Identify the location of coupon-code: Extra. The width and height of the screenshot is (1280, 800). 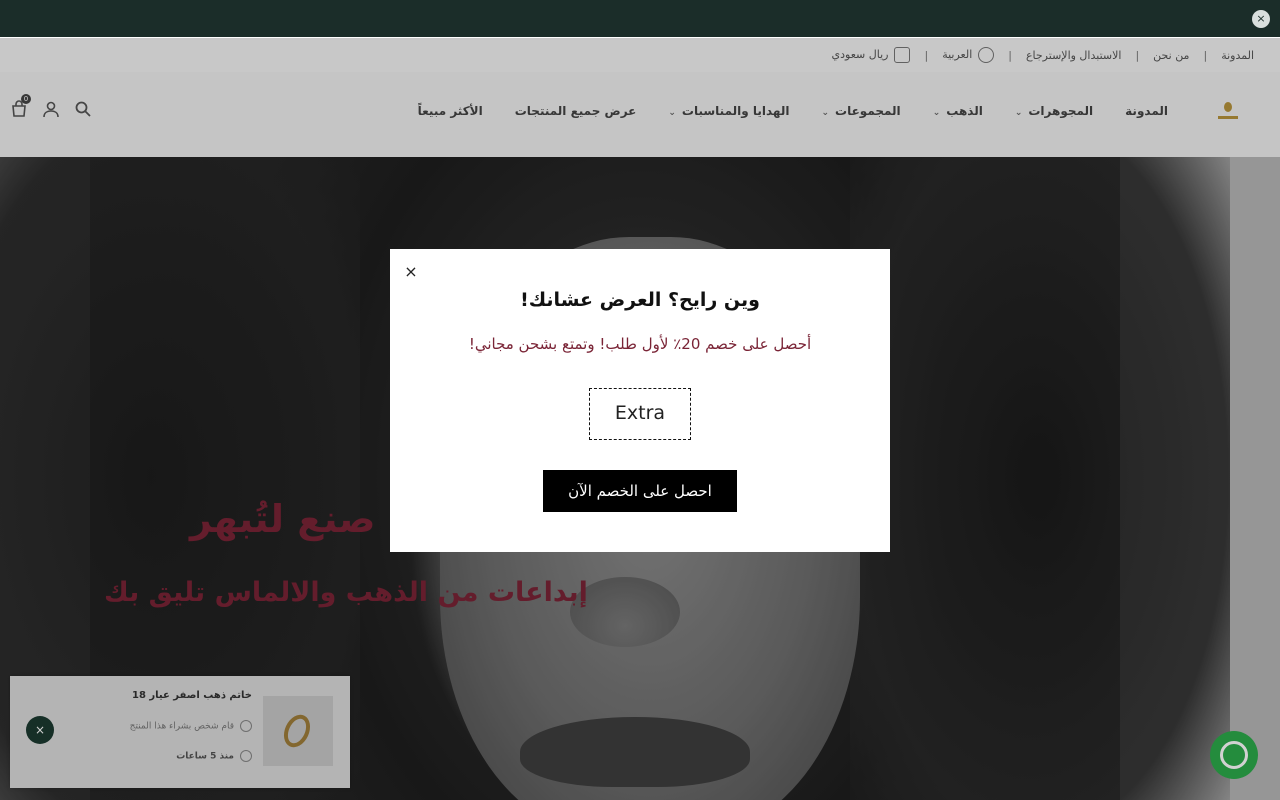
(640, 414).